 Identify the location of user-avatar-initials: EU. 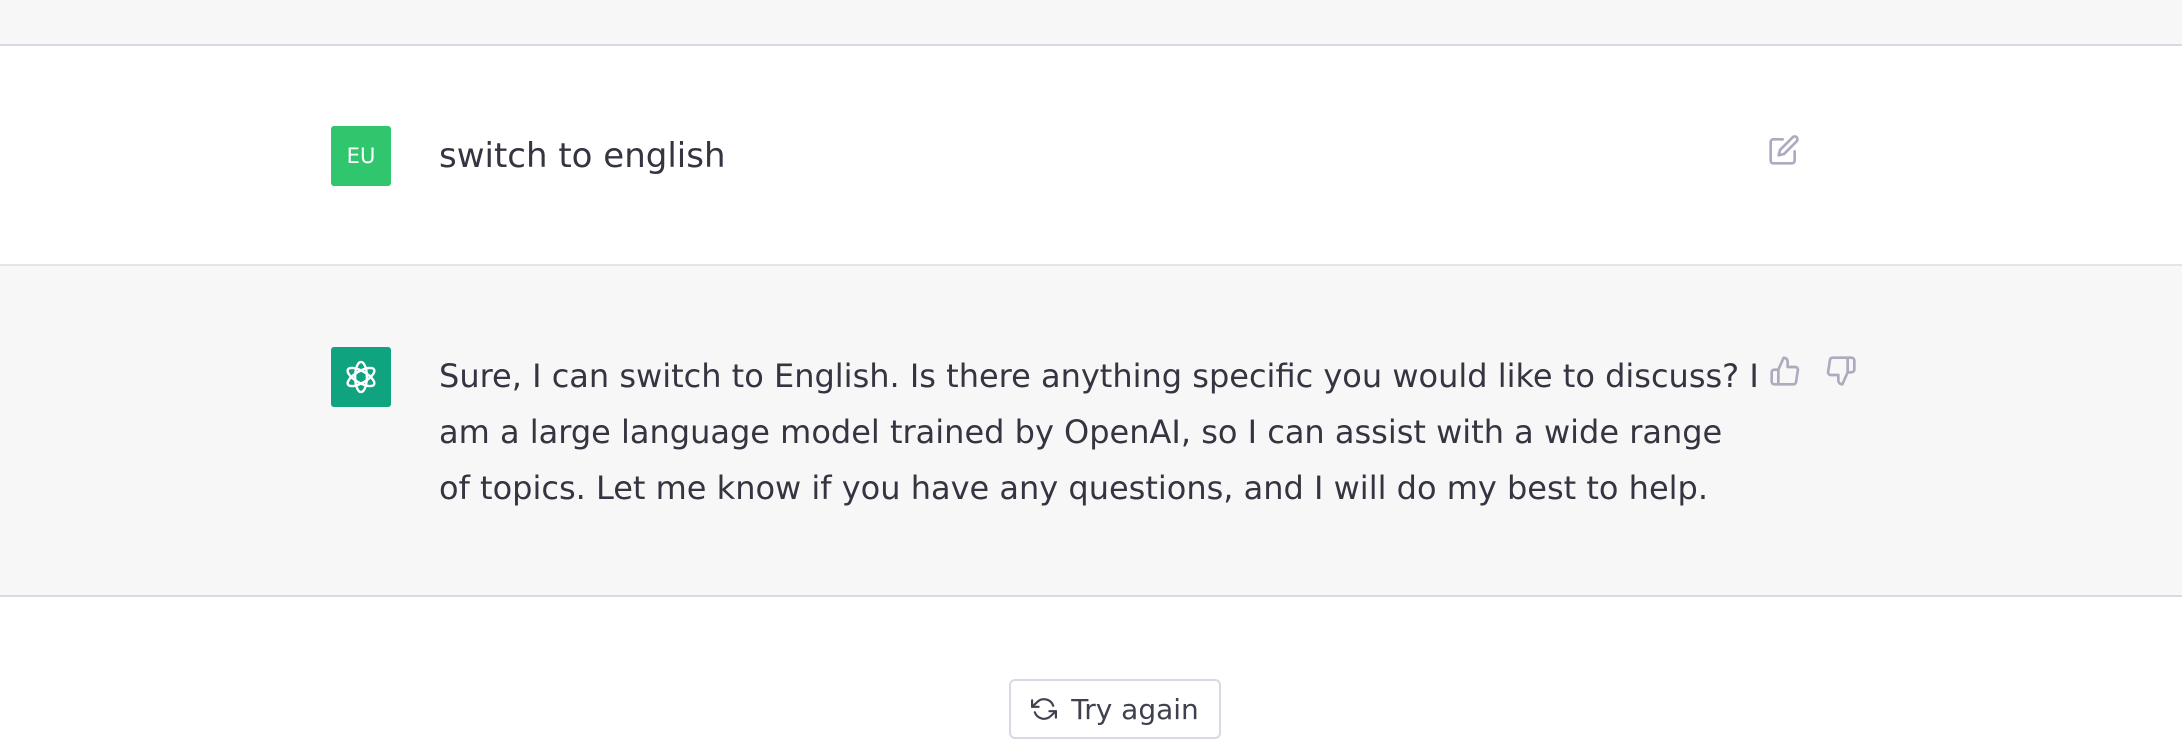
(361, 156).